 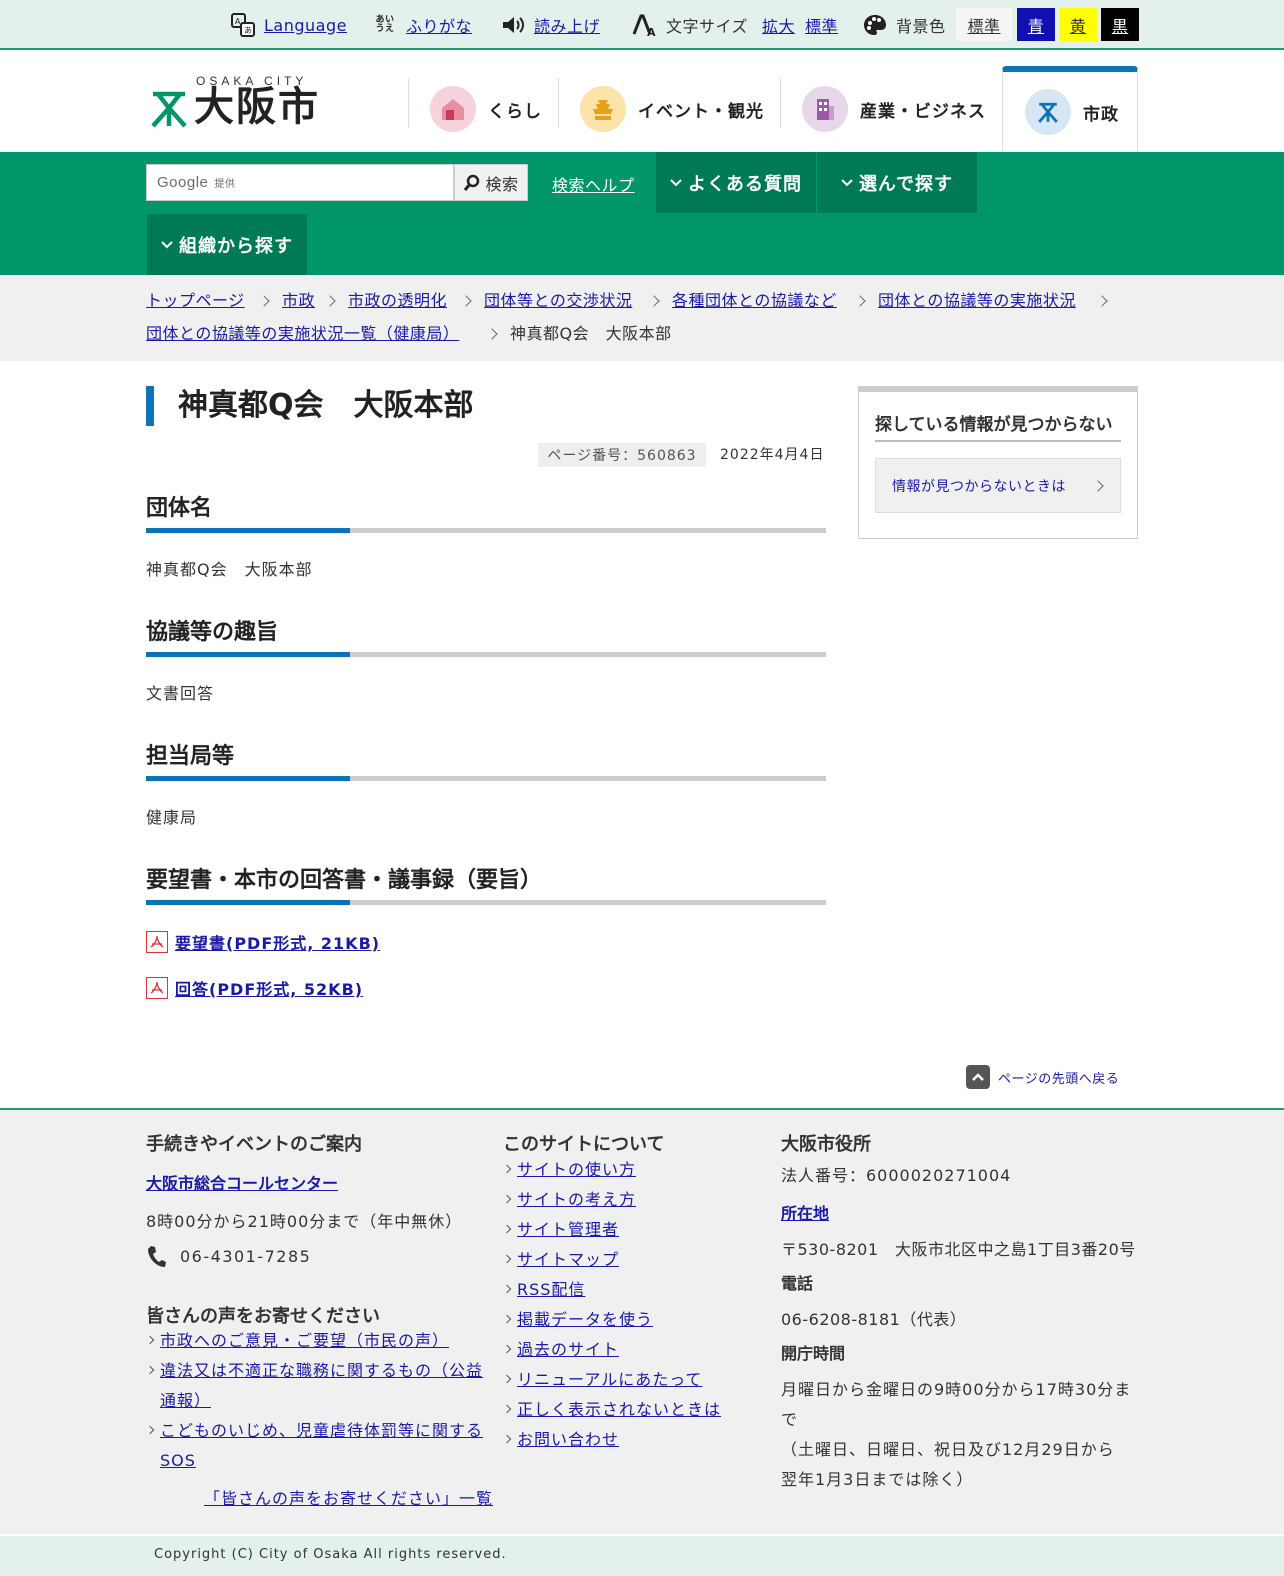 What do you see at coordinates (826, 1144) in the screenshot?
I see `footer-heading: 大阪市役所` at bounding box center [826, 1144].